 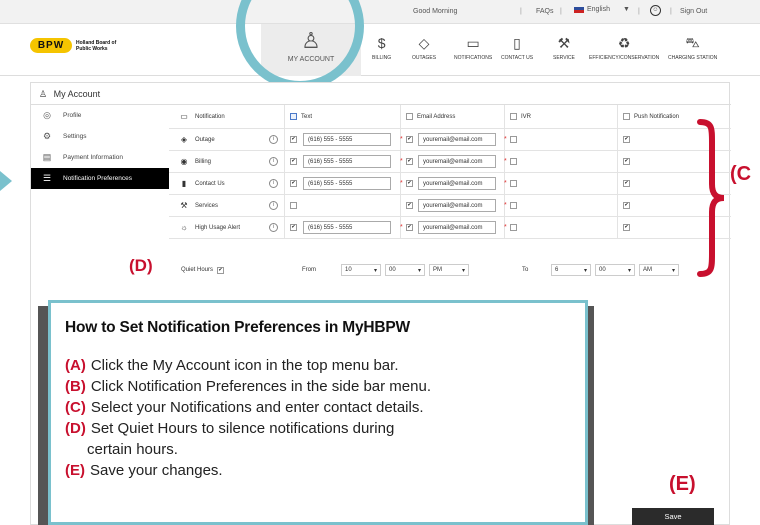 What do you see at coordinates (424, 42) in the screenshot?
I see `outage-diamond-icon: ◇` at bounding box center [424, 42].